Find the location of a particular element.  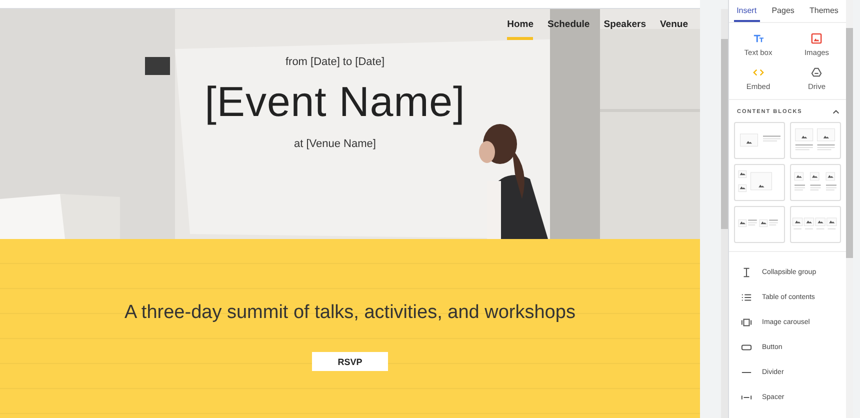

drive-icon is located at coordinates (816, 72).